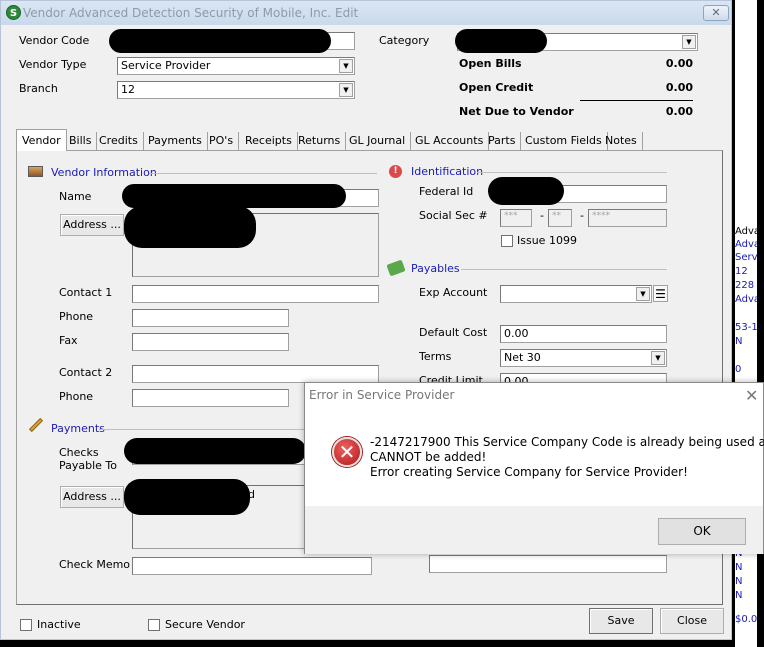  Describe the element at coordinates (627, 218) in the screenshot. I see `ssn-part3-input: ****` at that location.